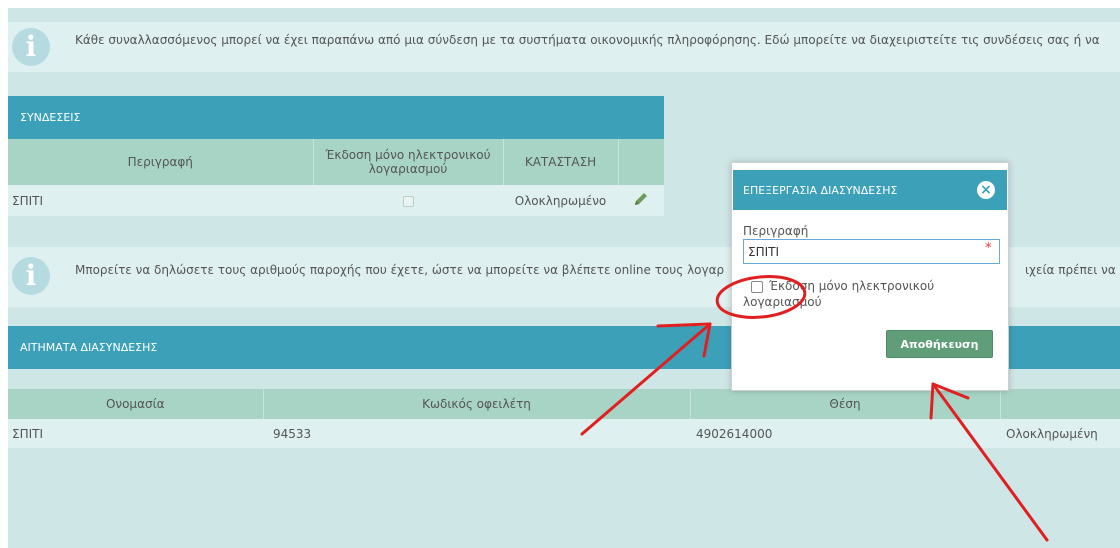 The width and height of the screenshot is (1120, 548). Describe the element at coordinates (477, 404) in the screenshot. I see `column-header-debtor-code: Κωδικός οφειλέτη` at that location.